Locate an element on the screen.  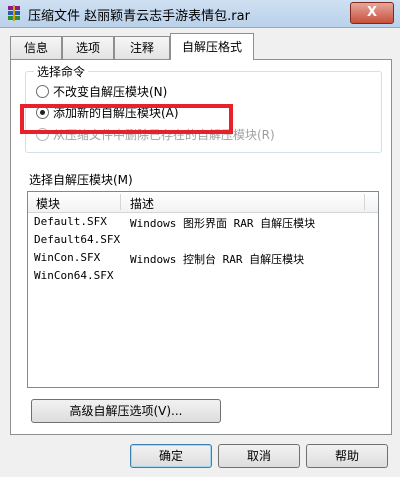
column-header-module: 模块 is located at coordinates (48, 203).